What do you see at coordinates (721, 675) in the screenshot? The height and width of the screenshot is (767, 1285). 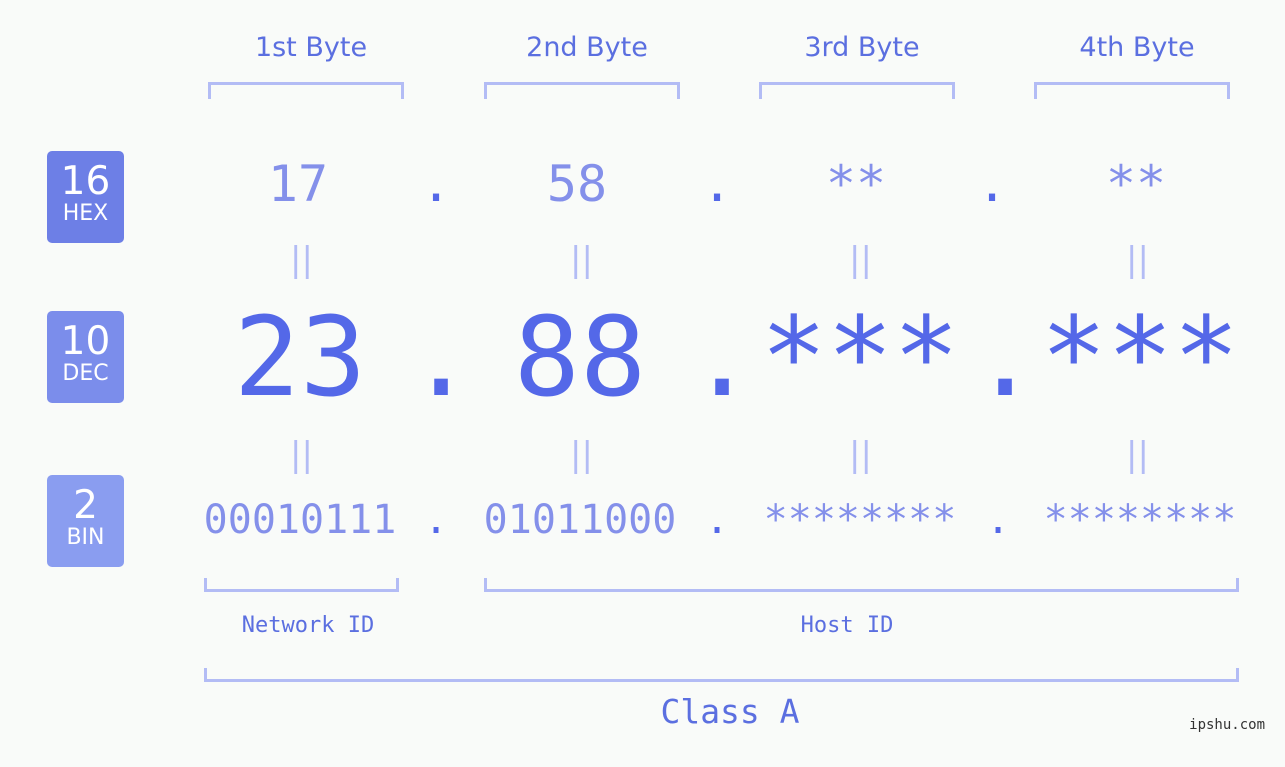 I see `class-bracket` at bounding box center [721, 675].